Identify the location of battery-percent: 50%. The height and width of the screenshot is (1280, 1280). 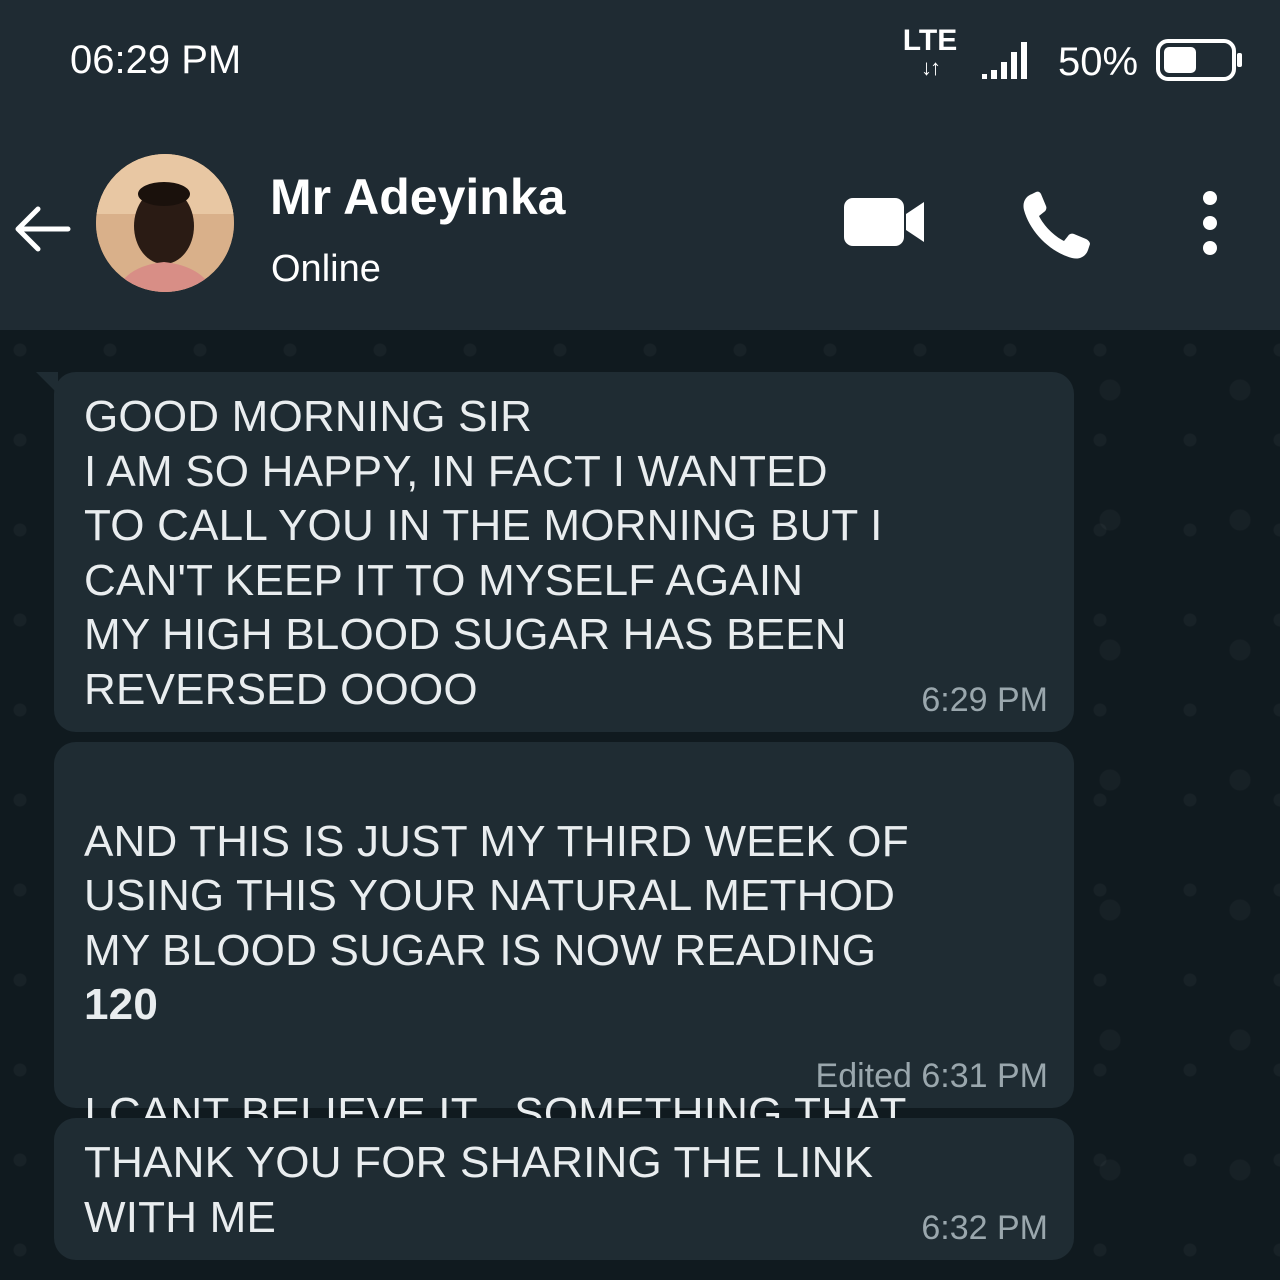
(1098, 62).